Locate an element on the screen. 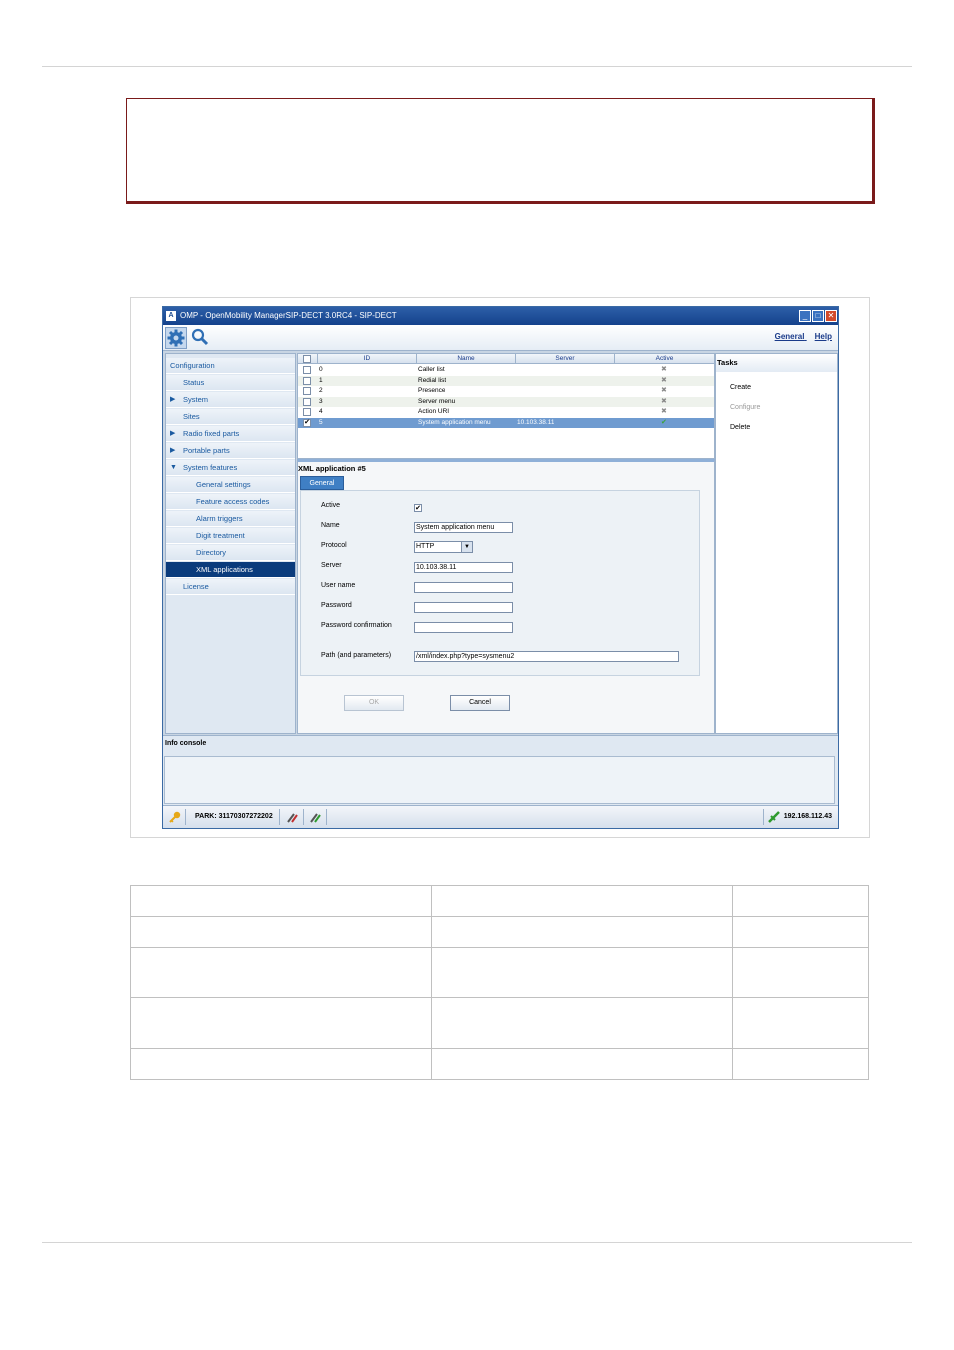  delete-task: Delete is located at coordinates (740, 427).